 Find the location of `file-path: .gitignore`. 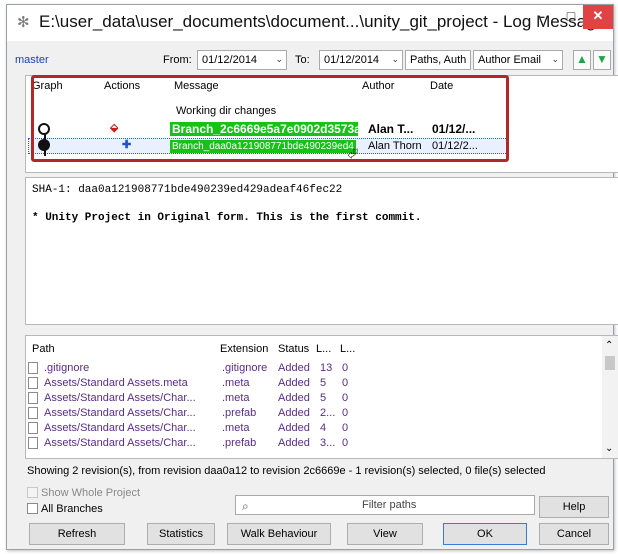

file-path: .gitignore is located at coordinates (67, 368).